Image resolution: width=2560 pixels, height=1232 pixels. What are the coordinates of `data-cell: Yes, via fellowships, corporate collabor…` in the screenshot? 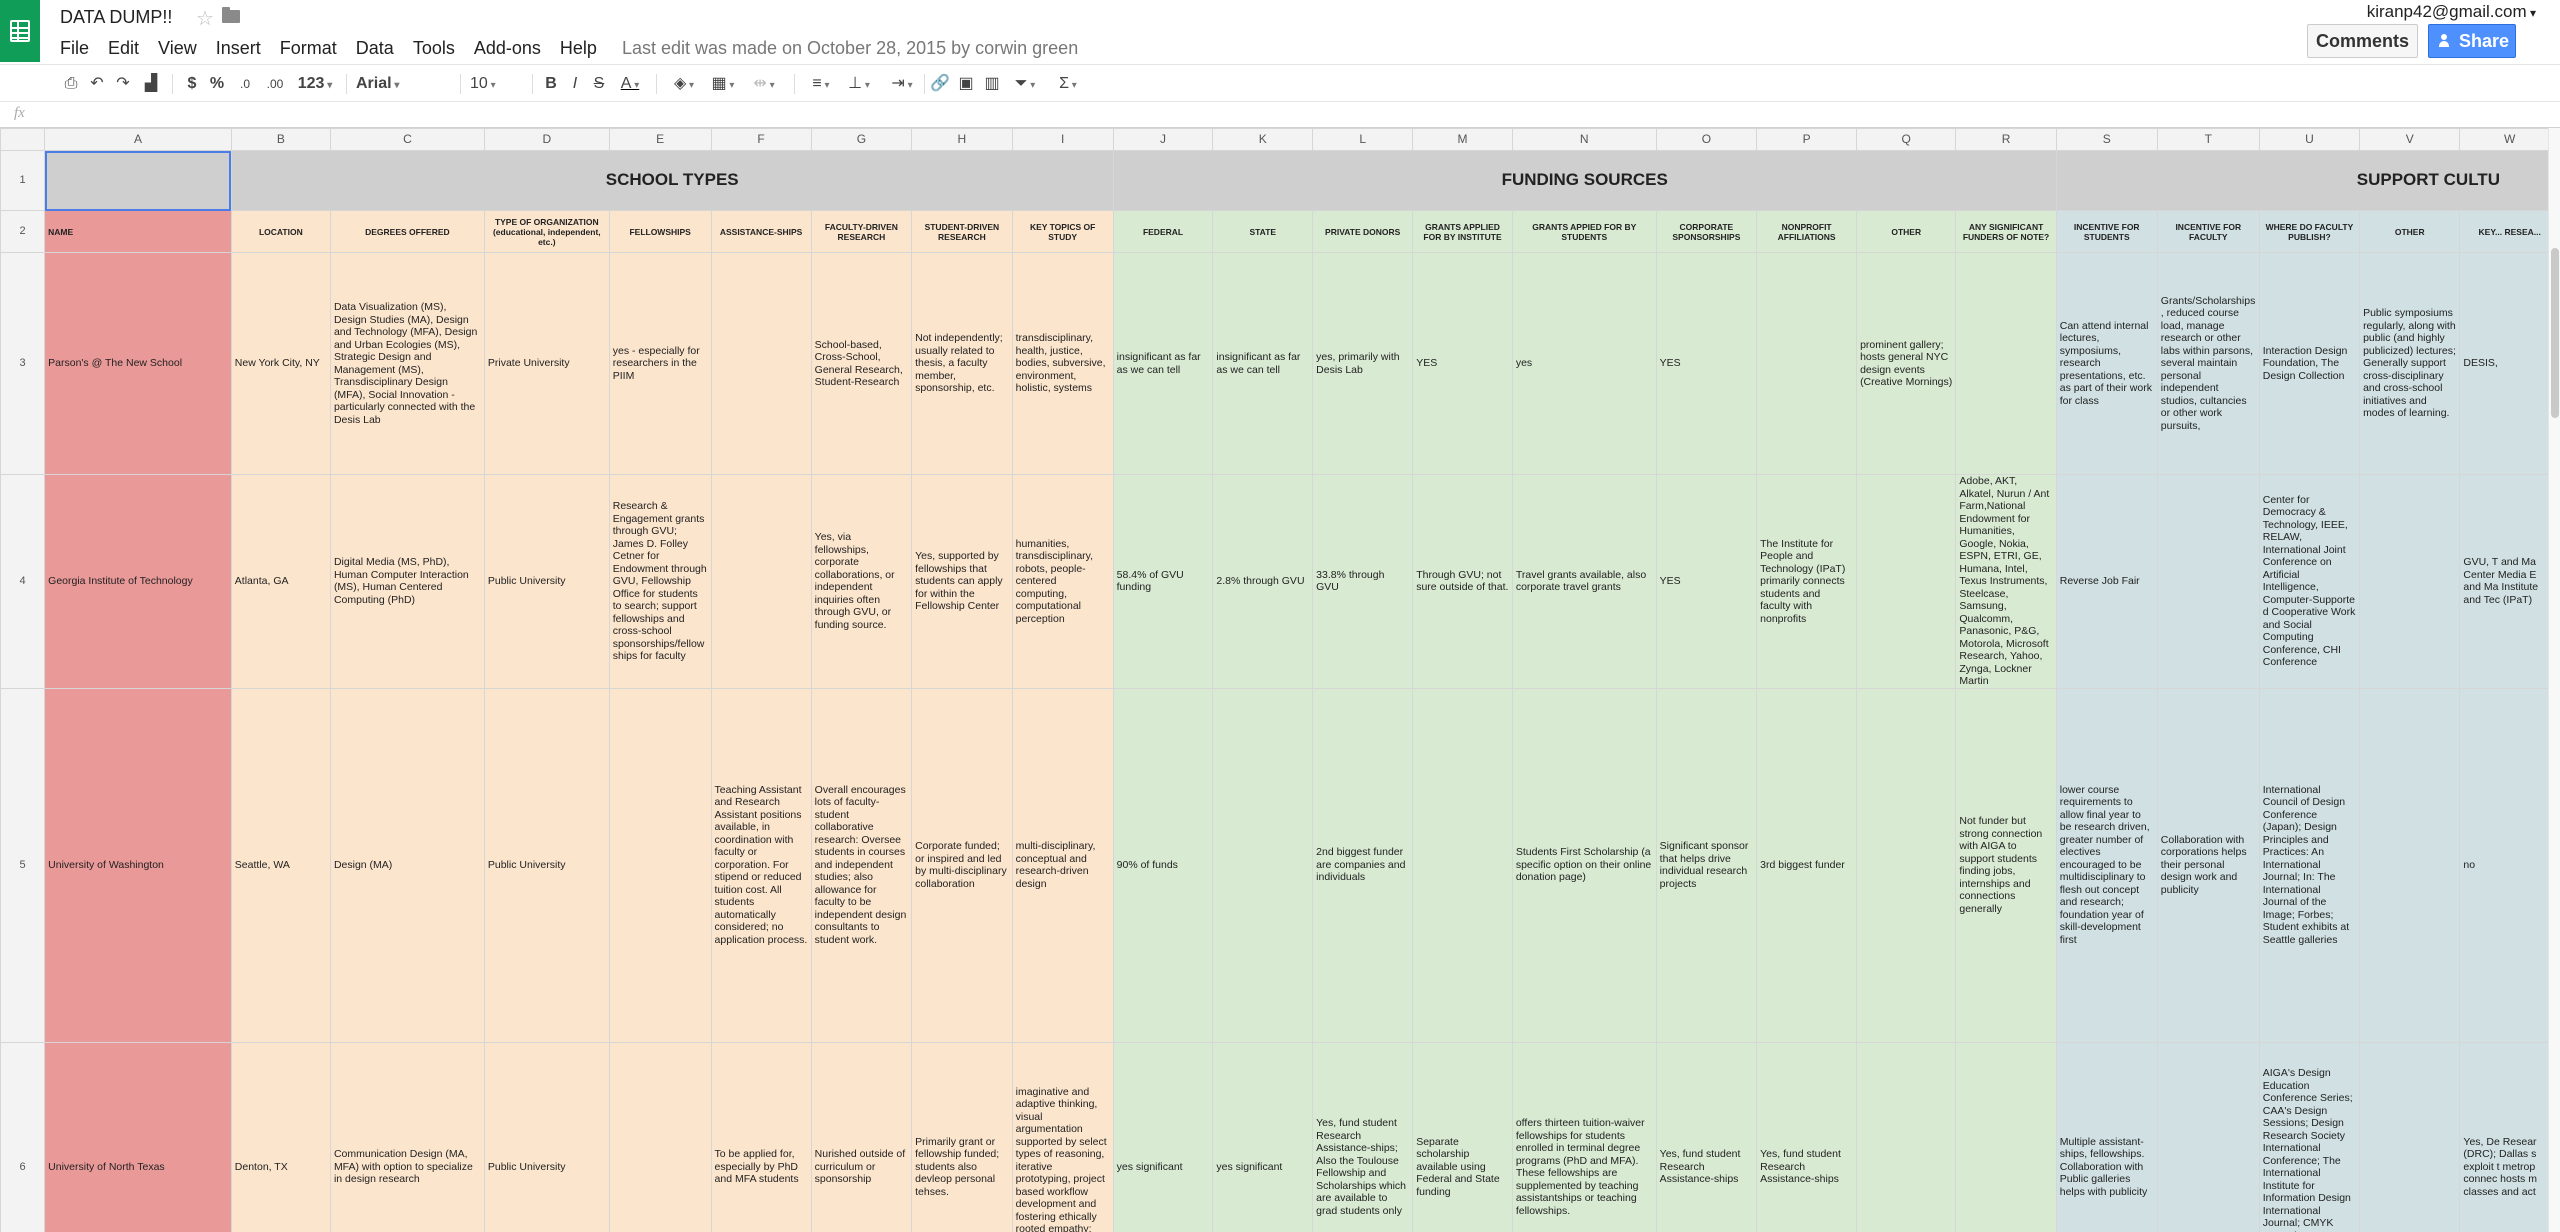 It's located at (861, 581).